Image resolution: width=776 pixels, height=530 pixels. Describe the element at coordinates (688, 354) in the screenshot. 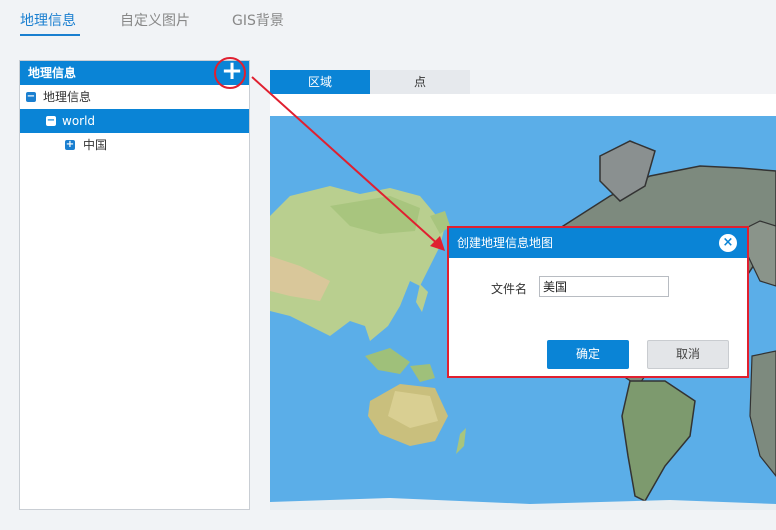

I see `cancel-button: 取消` at that location.